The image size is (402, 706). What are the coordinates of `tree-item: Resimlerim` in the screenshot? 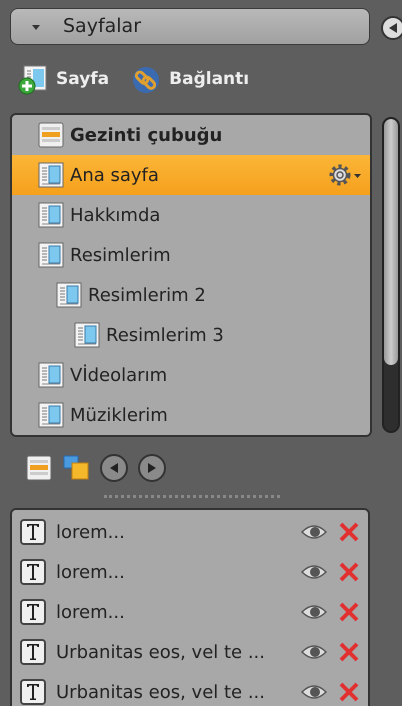 It's located at (191, 255).